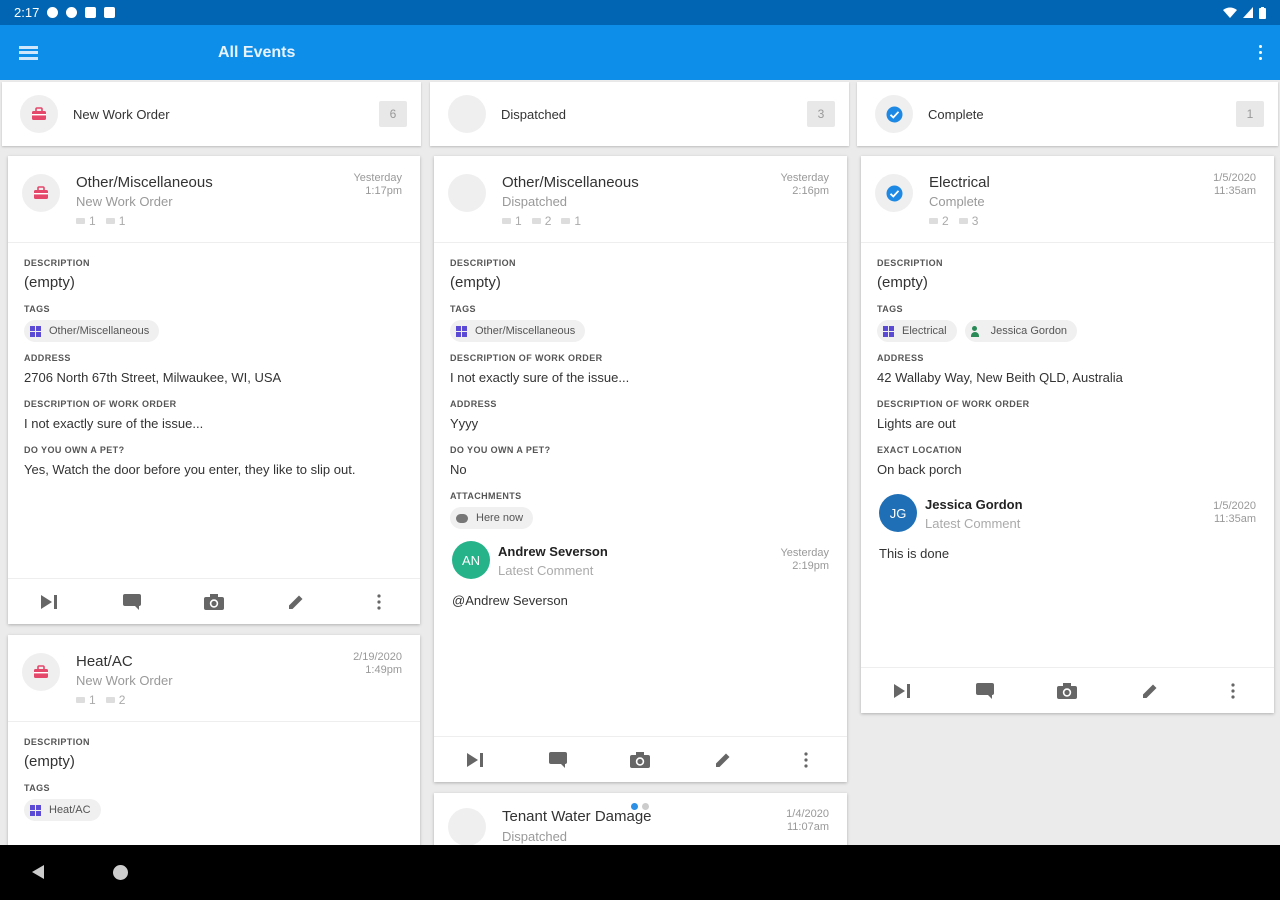 This screenshot has height=900, width=1280. I want to click on attachment-count: 1, so click(571, 221).